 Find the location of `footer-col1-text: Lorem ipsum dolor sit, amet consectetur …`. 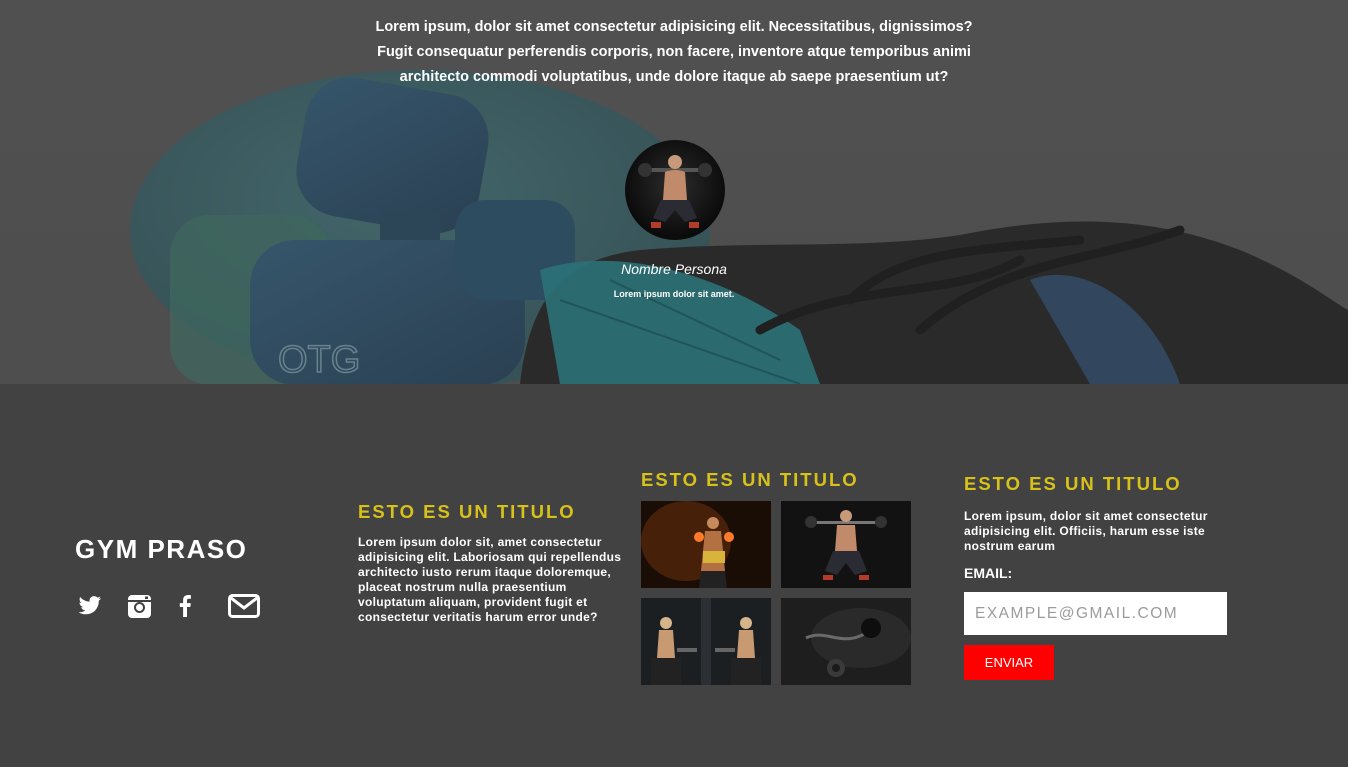

footer-col1-text: Lorem ipsum dolor sit, amet consectetur … is located at coordinates (490, 579).